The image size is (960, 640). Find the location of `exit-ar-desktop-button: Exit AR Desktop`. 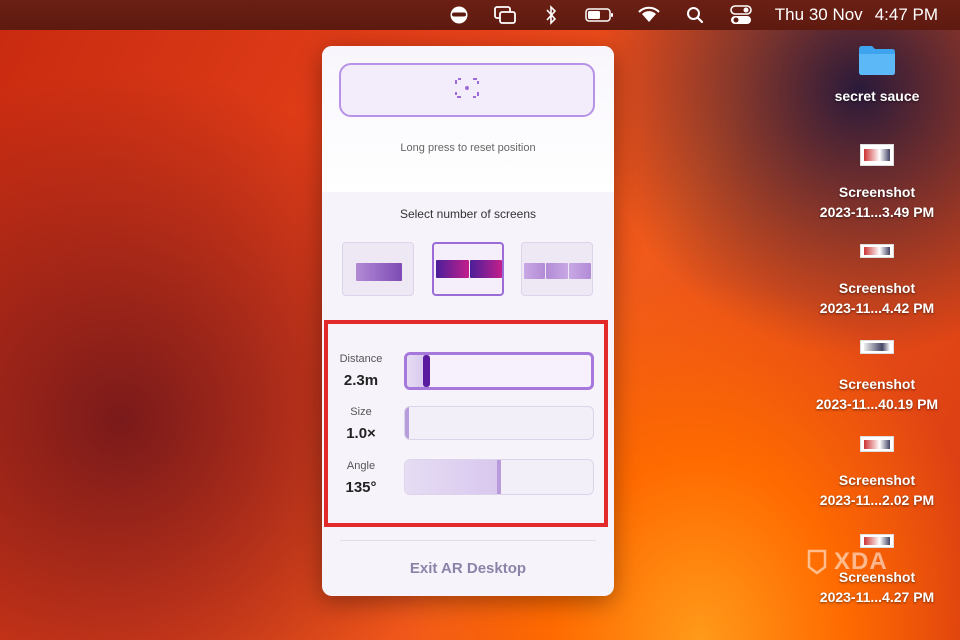

exit-ar-desktop-button: Exit AR Desktop is located at coordinates (468, 568).